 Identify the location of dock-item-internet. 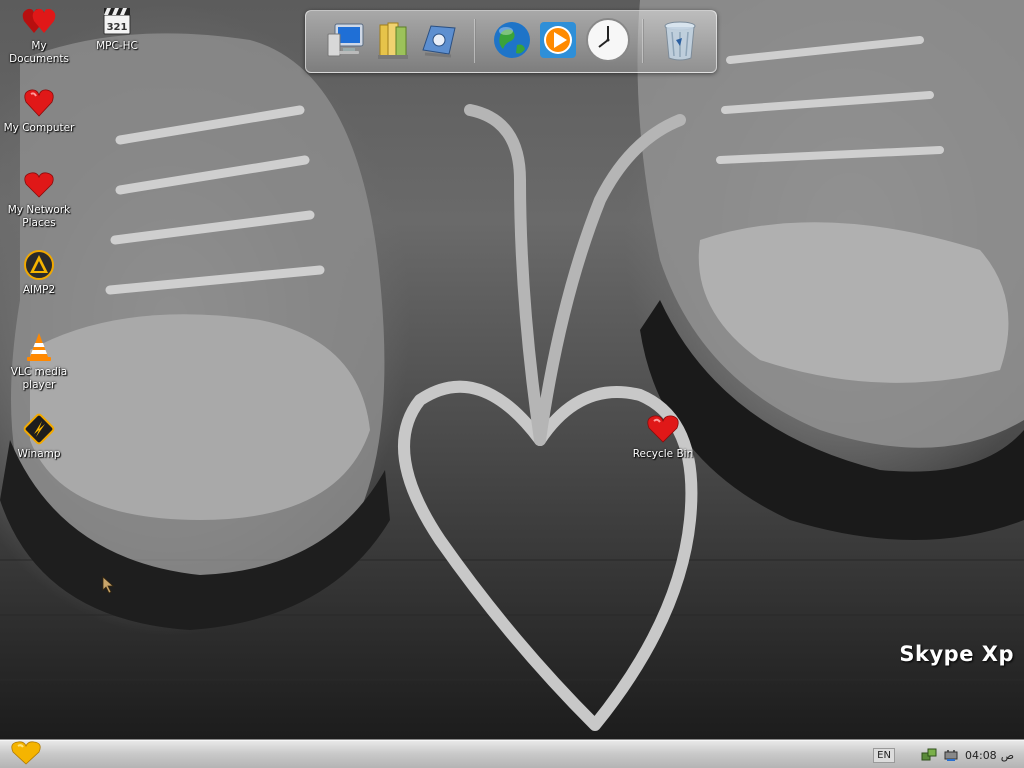
(512, 42).